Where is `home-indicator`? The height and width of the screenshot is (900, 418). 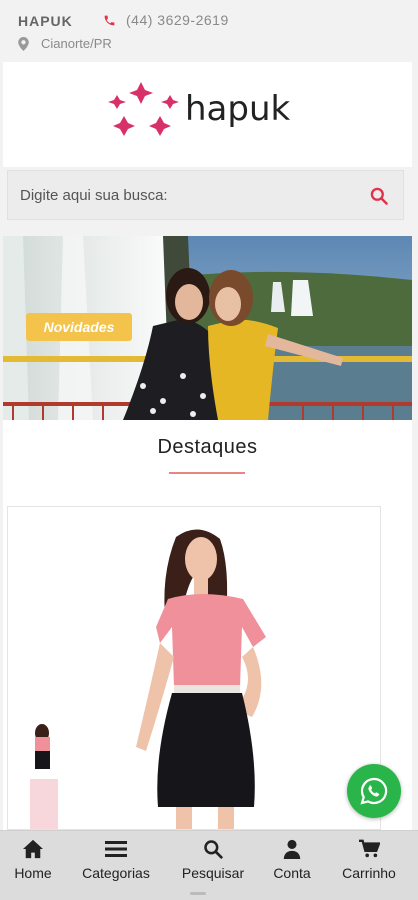 home-indicator is located at coordinates (198, 893).